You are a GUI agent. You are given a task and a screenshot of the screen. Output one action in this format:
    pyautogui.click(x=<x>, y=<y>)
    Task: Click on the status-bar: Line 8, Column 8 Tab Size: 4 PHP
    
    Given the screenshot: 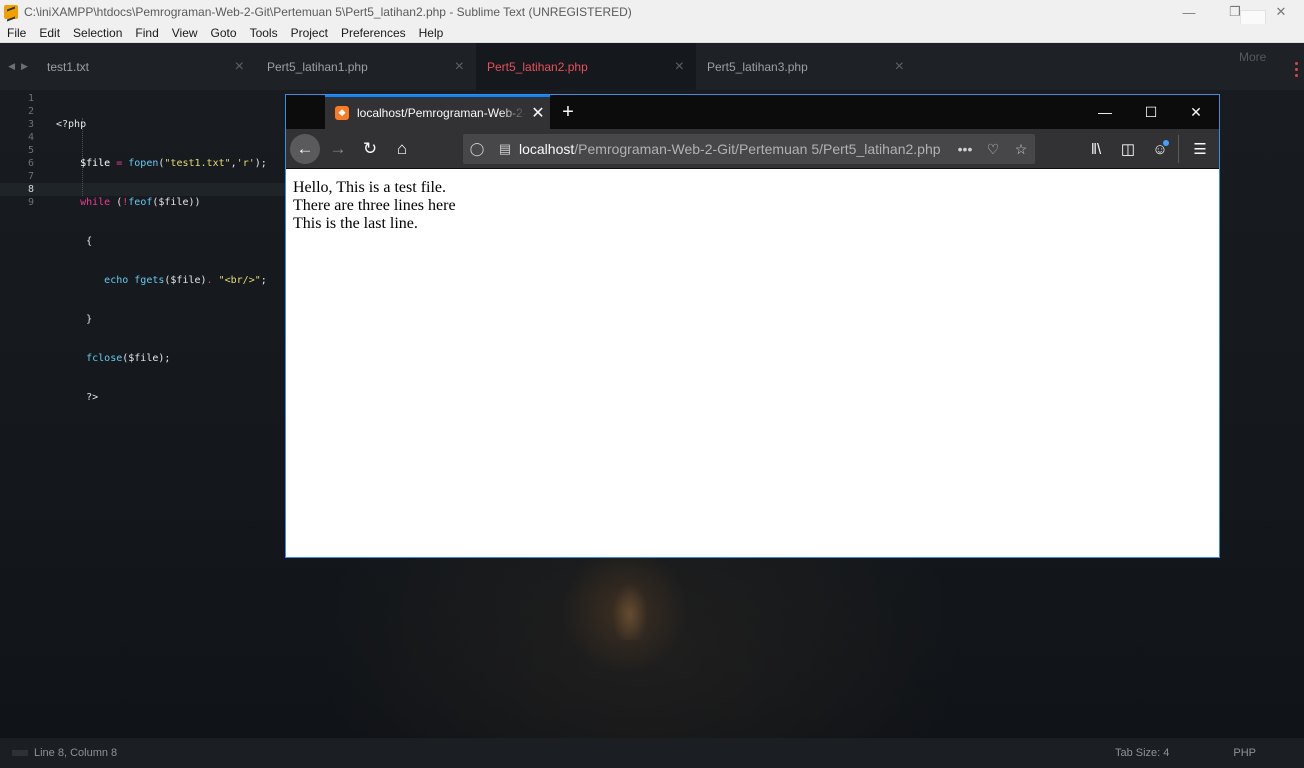 What is the action you would take?
    pyautogui.click(x=652, y=753)
    